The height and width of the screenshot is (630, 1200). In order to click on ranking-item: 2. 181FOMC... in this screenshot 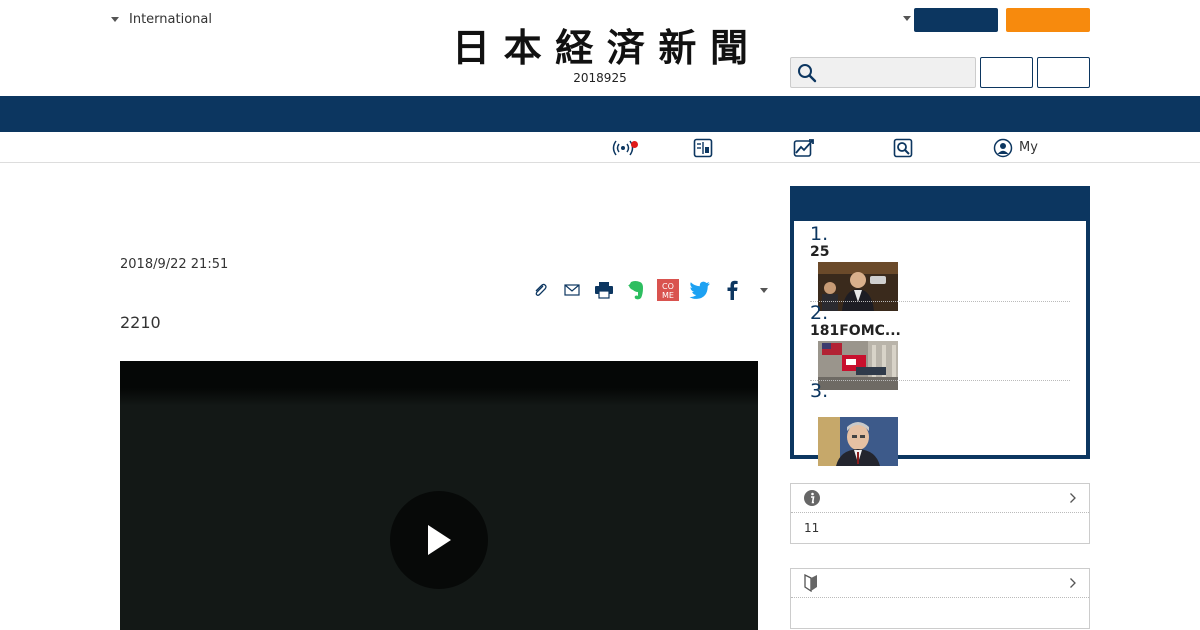, I will do `click(940, 346)`.